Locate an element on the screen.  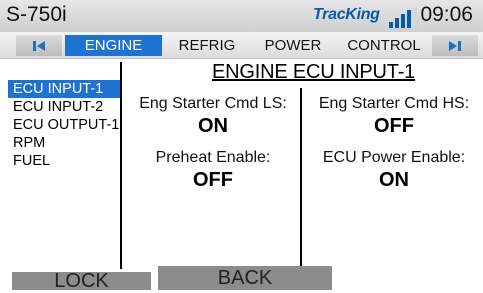
tab-bar: ENGINE REFRIG POWER CONTROL is located at coordinates (241, 45).